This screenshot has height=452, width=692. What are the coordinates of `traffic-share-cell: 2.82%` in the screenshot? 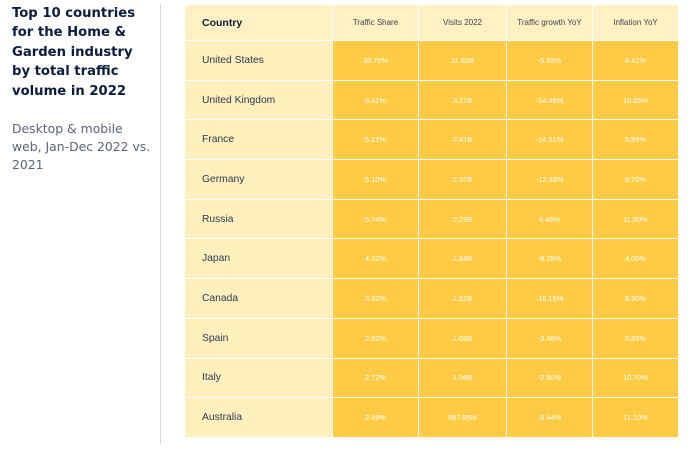 It's located at (375, 338).